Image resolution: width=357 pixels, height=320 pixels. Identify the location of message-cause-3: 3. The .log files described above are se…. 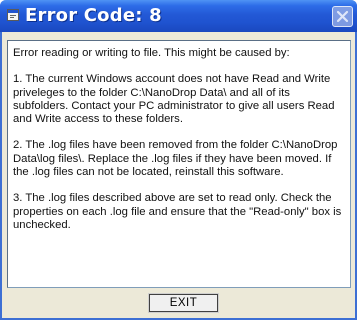
(177, 211).